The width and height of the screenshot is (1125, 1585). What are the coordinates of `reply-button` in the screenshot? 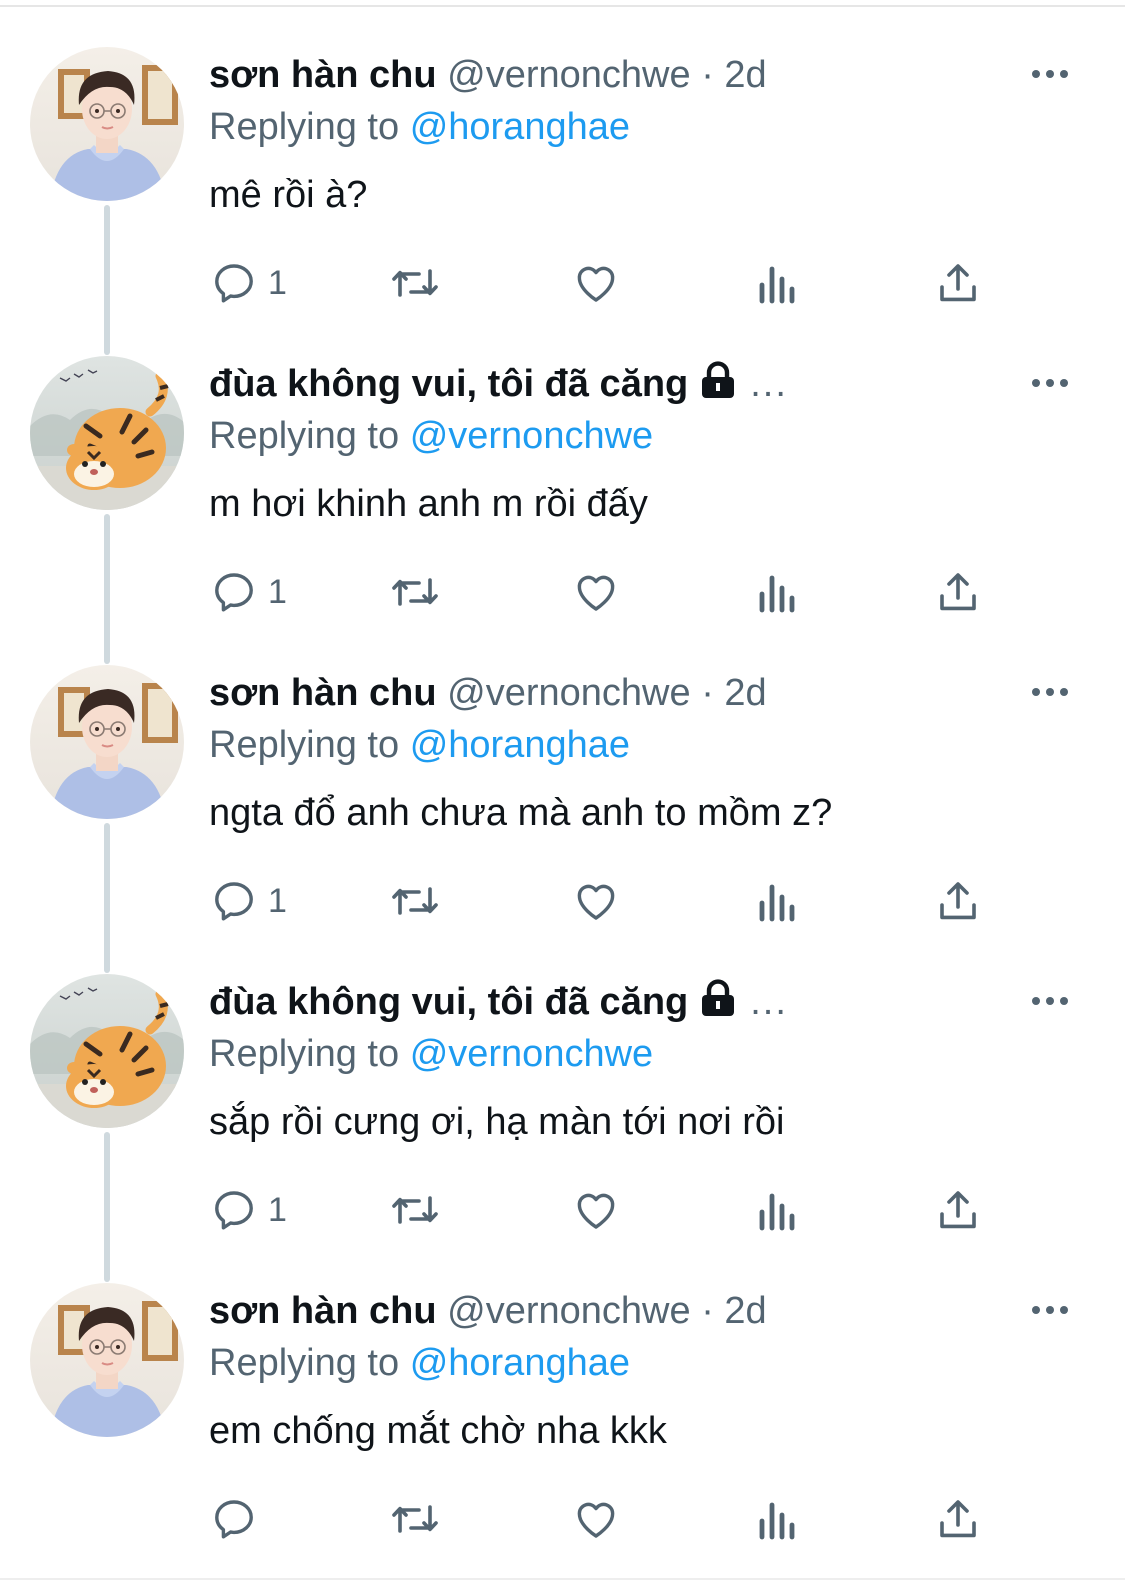 It's located at (239, 1519).